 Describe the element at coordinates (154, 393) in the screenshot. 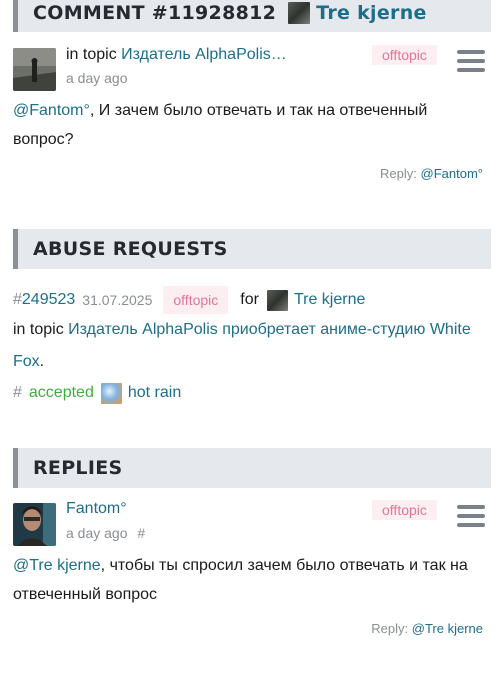

I see `moderator-link: hot rain` at that location.